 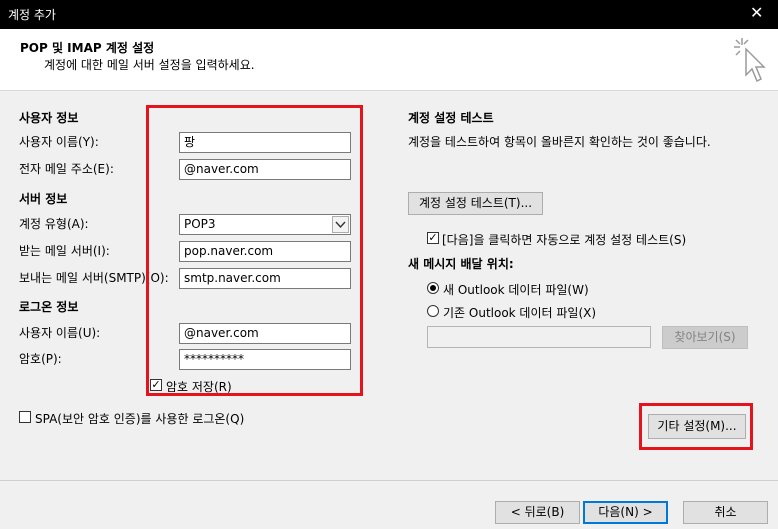 I want to click on header-title: POP 및 IMAP 계정 설정, so click(x=87, y=48).